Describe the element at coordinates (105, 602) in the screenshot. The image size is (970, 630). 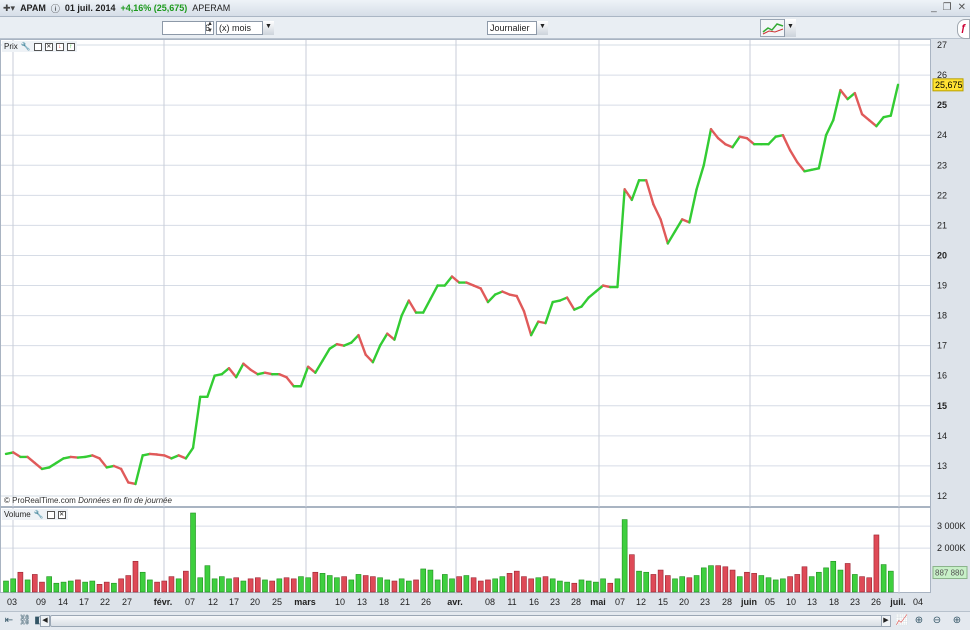
I see `time-tick-label: 22` at that location.